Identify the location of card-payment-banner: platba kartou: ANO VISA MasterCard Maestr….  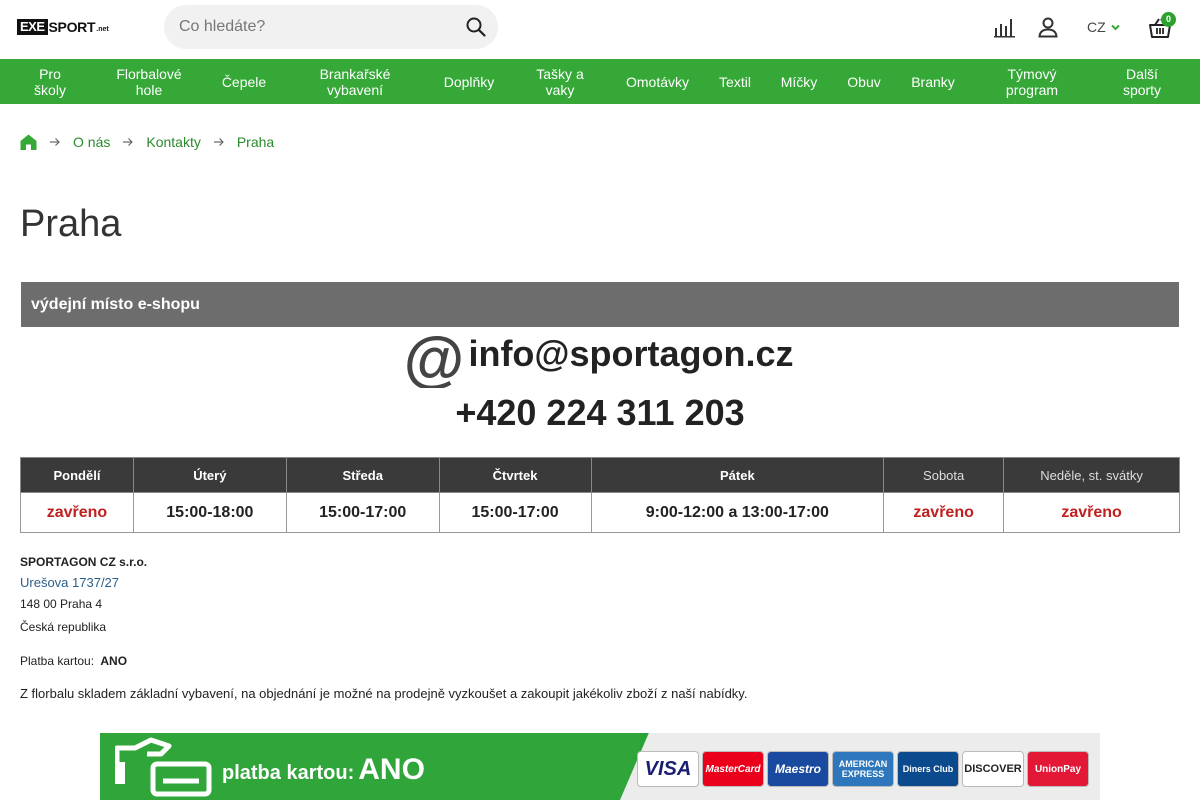
(600, 766).